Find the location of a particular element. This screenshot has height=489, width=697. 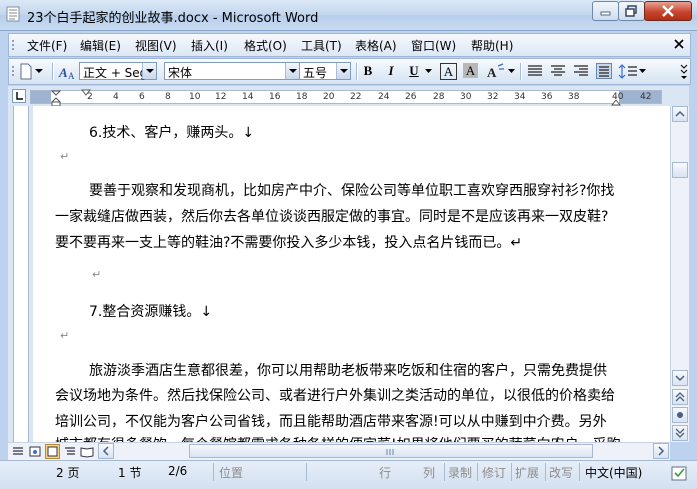

status-record: 录制 is located at coordinates (460, 472).